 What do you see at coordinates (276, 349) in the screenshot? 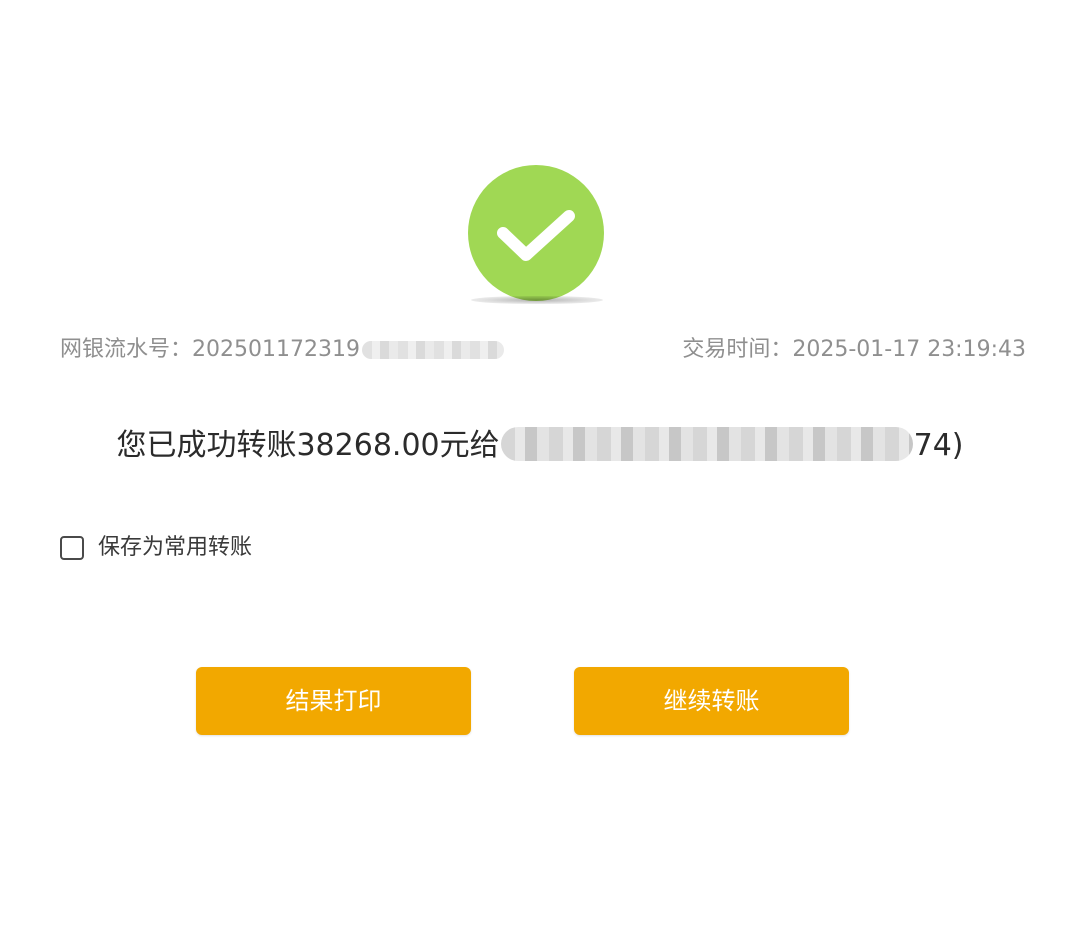
I see `serial-number-value: 202501172319` at bounding box center [276, 349].